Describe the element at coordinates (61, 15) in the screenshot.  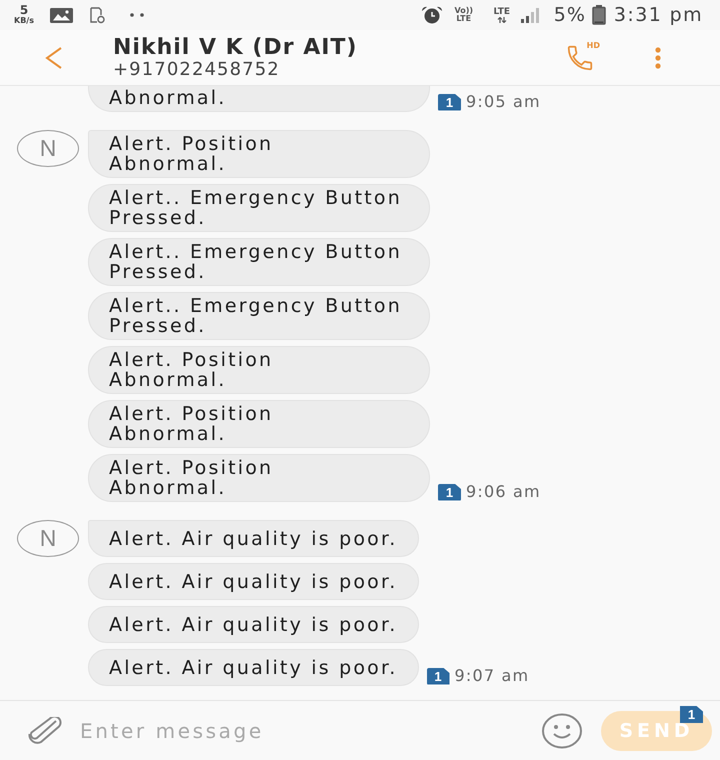
I see `image-icon` at that location.